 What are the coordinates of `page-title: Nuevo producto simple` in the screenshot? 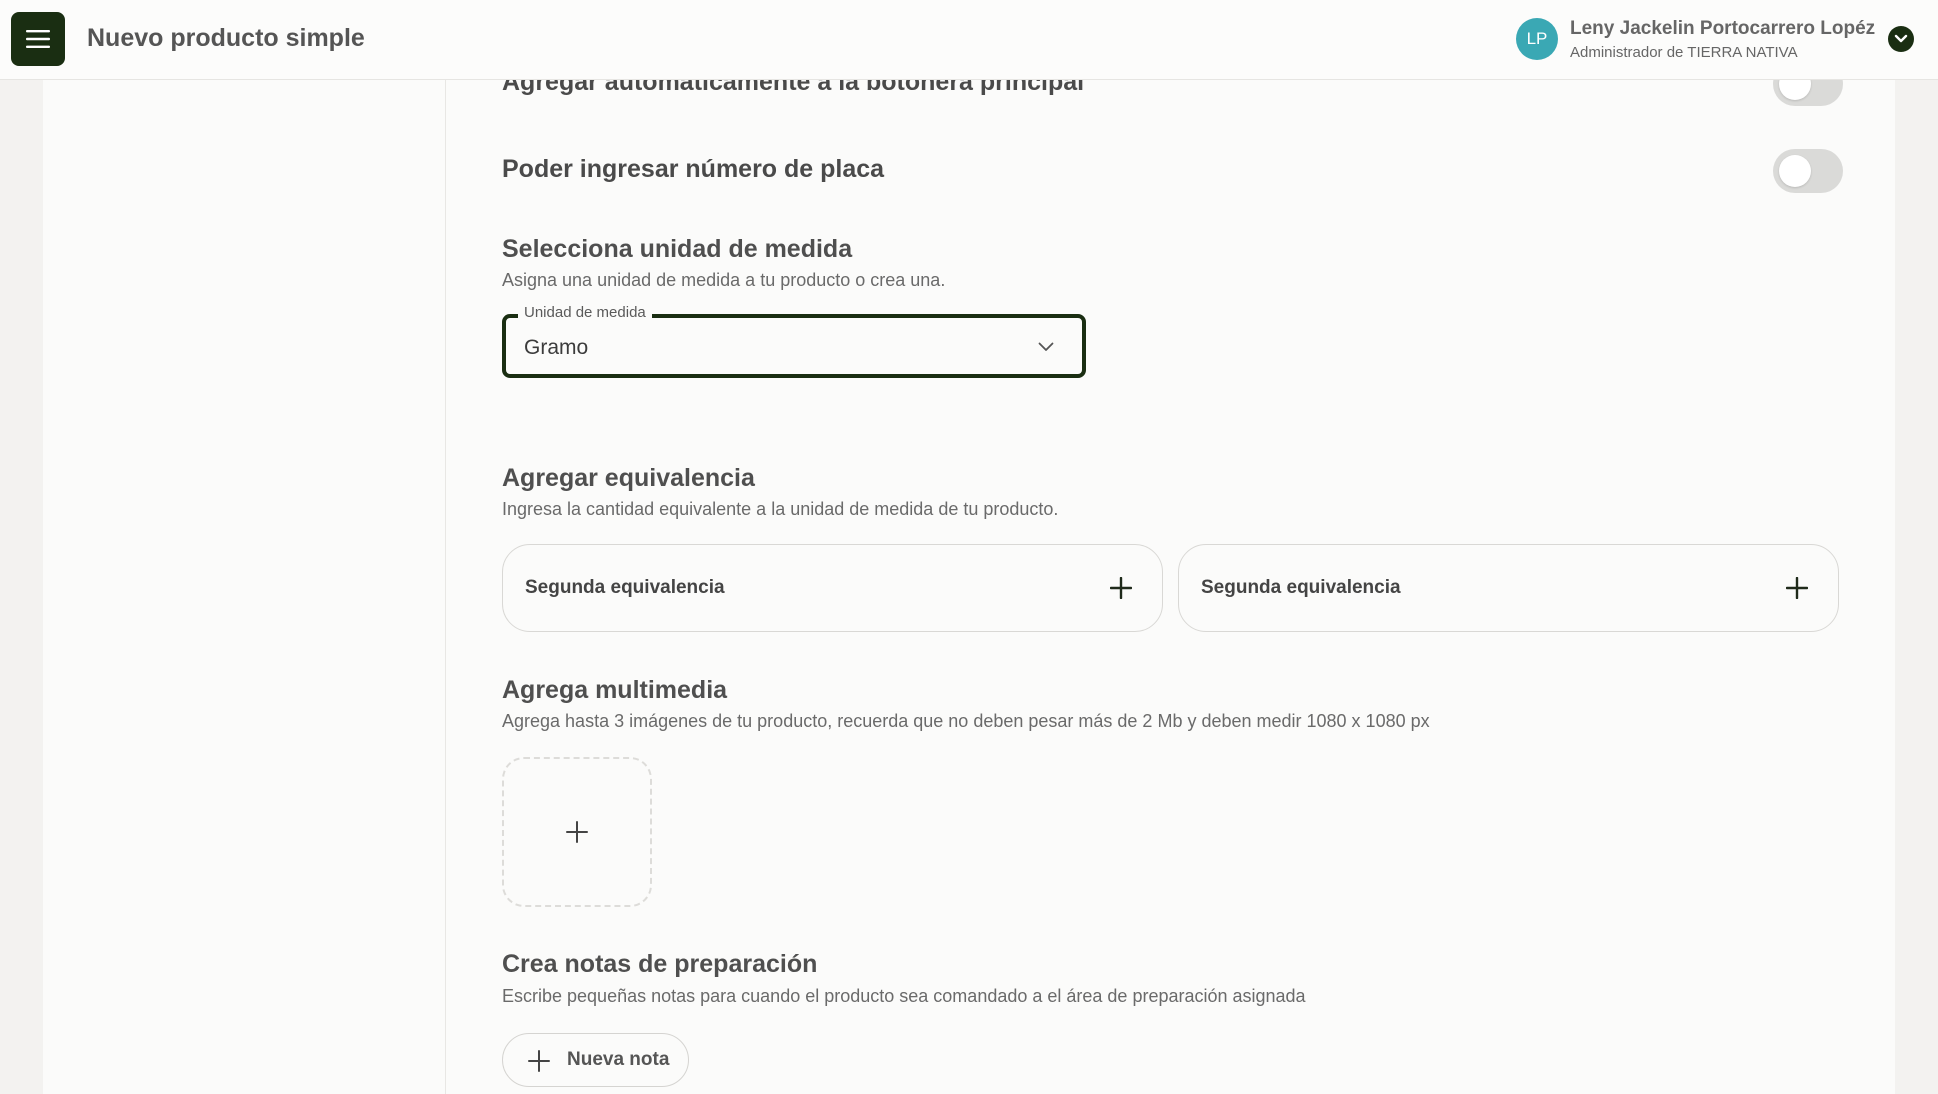 It's located at (226, 38).